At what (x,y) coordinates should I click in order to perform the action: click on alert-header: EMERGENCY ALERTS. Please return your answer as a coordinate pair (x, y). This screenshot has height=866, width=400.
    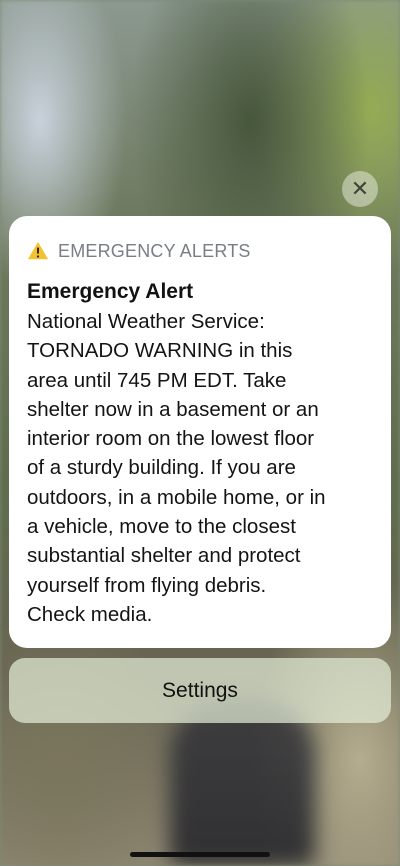
    Looking at the image, I should click on (200, 251).